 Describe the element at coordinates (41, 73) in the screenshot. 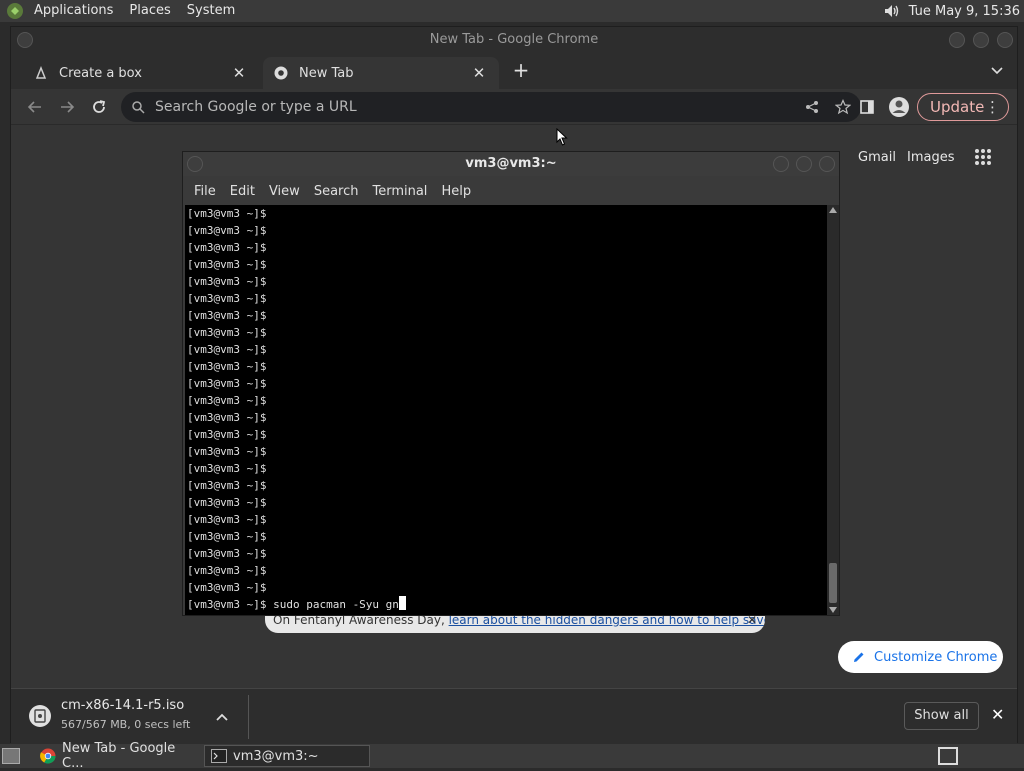

I see `page-favicon-icon` at that location.